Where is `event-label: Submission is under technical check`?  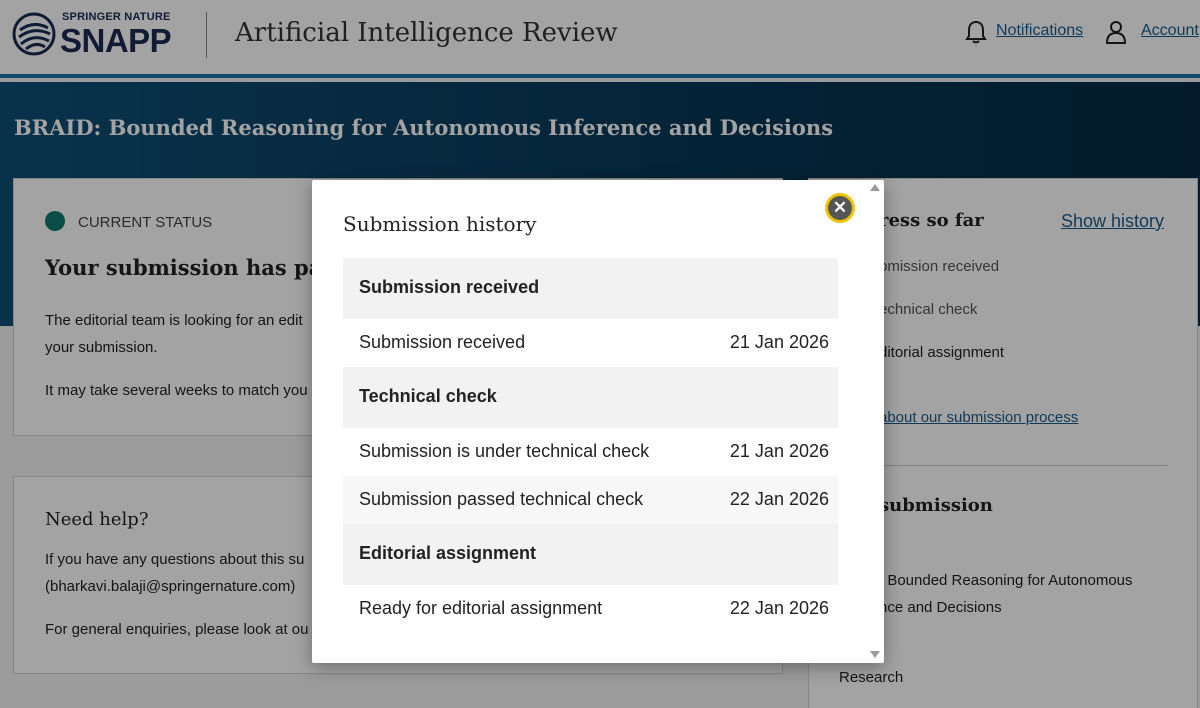
event-label: Submission is under technical check is located at coordinates (504, 451).